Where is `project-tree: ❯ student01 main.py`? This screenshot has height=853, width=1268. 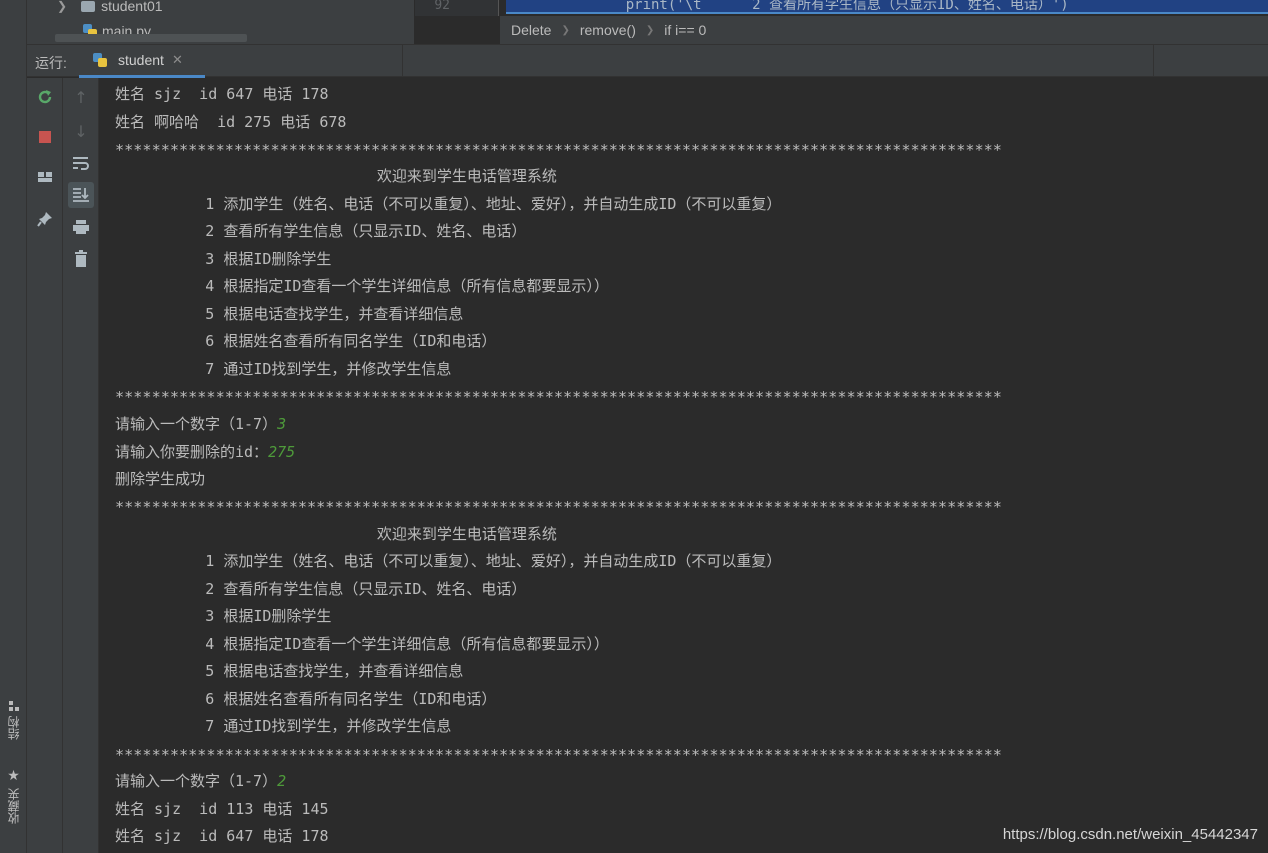 project-tree: ❯ student01 main.py is located at coordinates (221, 22).